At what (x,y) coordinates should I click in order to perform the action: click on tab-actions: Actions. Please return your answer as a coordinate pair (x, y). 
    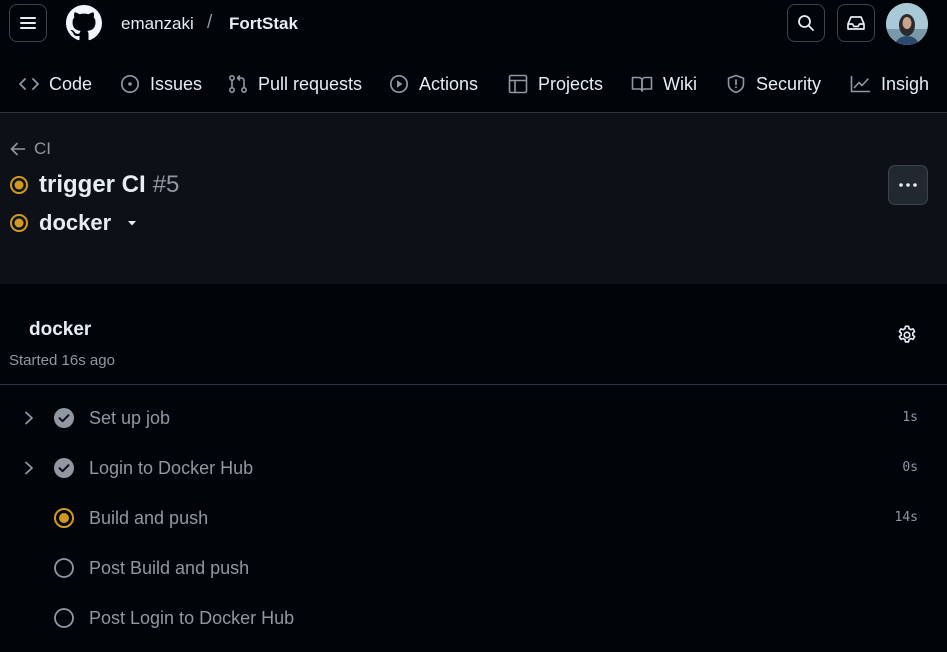
    Looking at the image, I should click on (433, 84).